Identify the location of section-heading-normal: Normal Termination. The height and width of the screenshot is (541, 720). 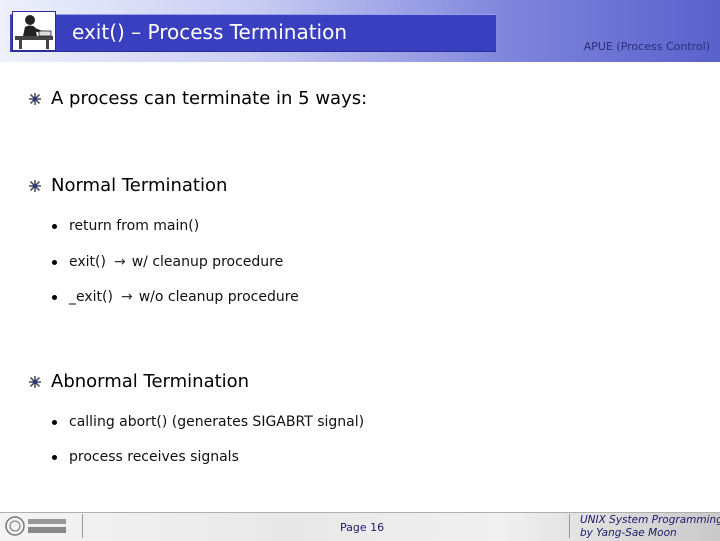
(127, 186).